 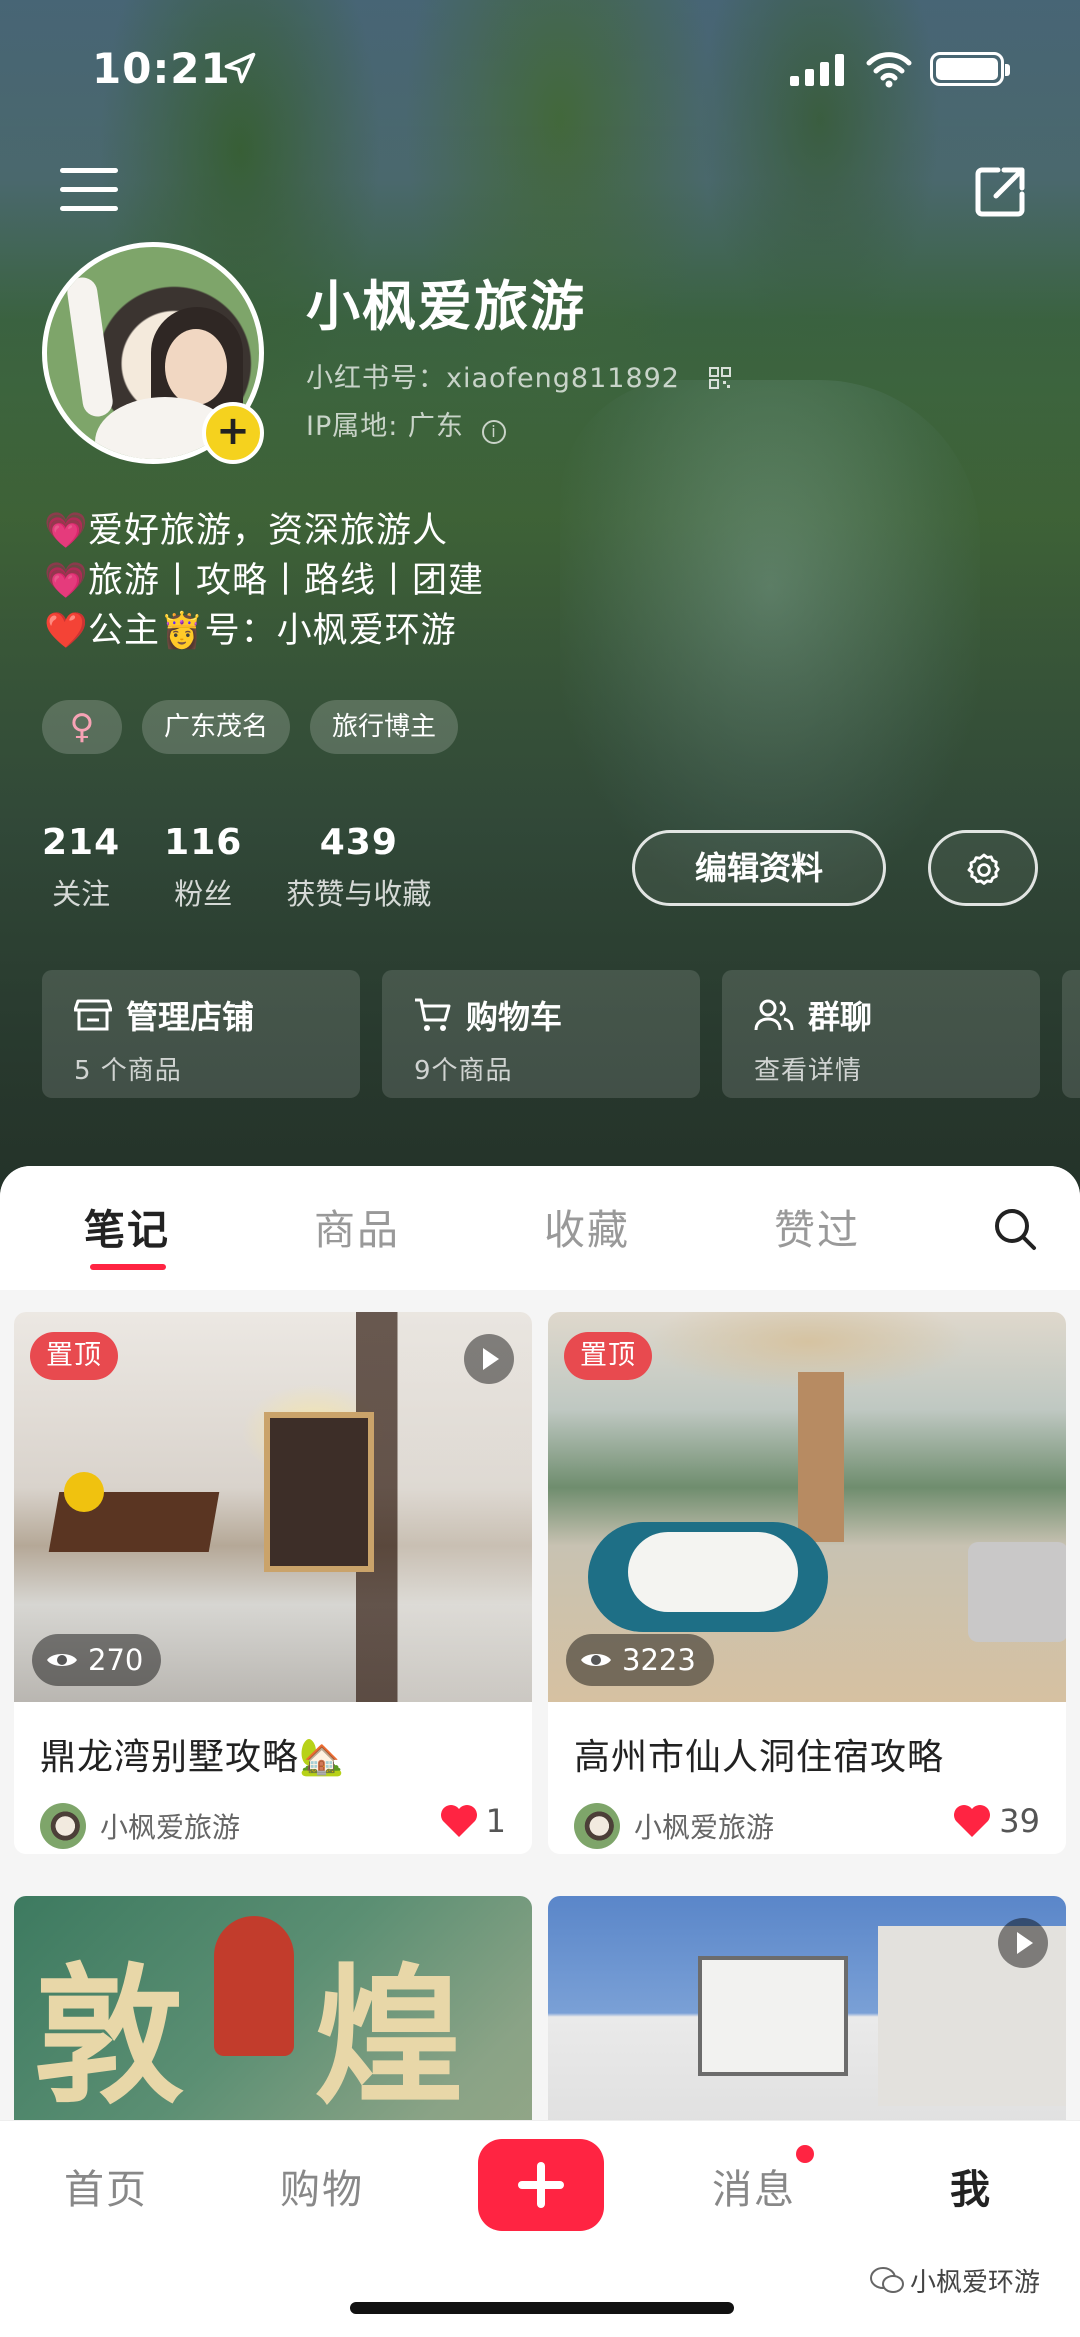 I want to click on dancer-figure, so click(x=254, y=1986).